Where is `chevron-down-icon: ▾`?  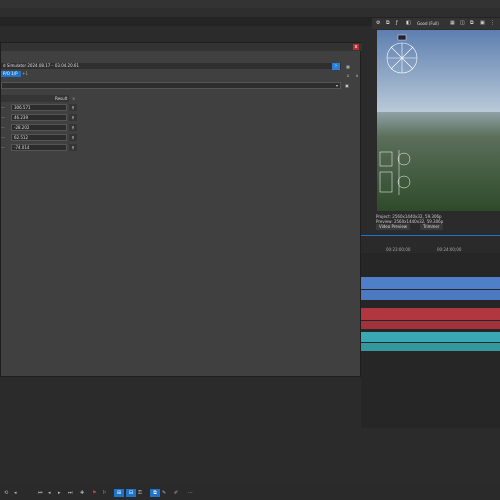 chevron-down-icon: ▾ is located at coordinates (336, 85).